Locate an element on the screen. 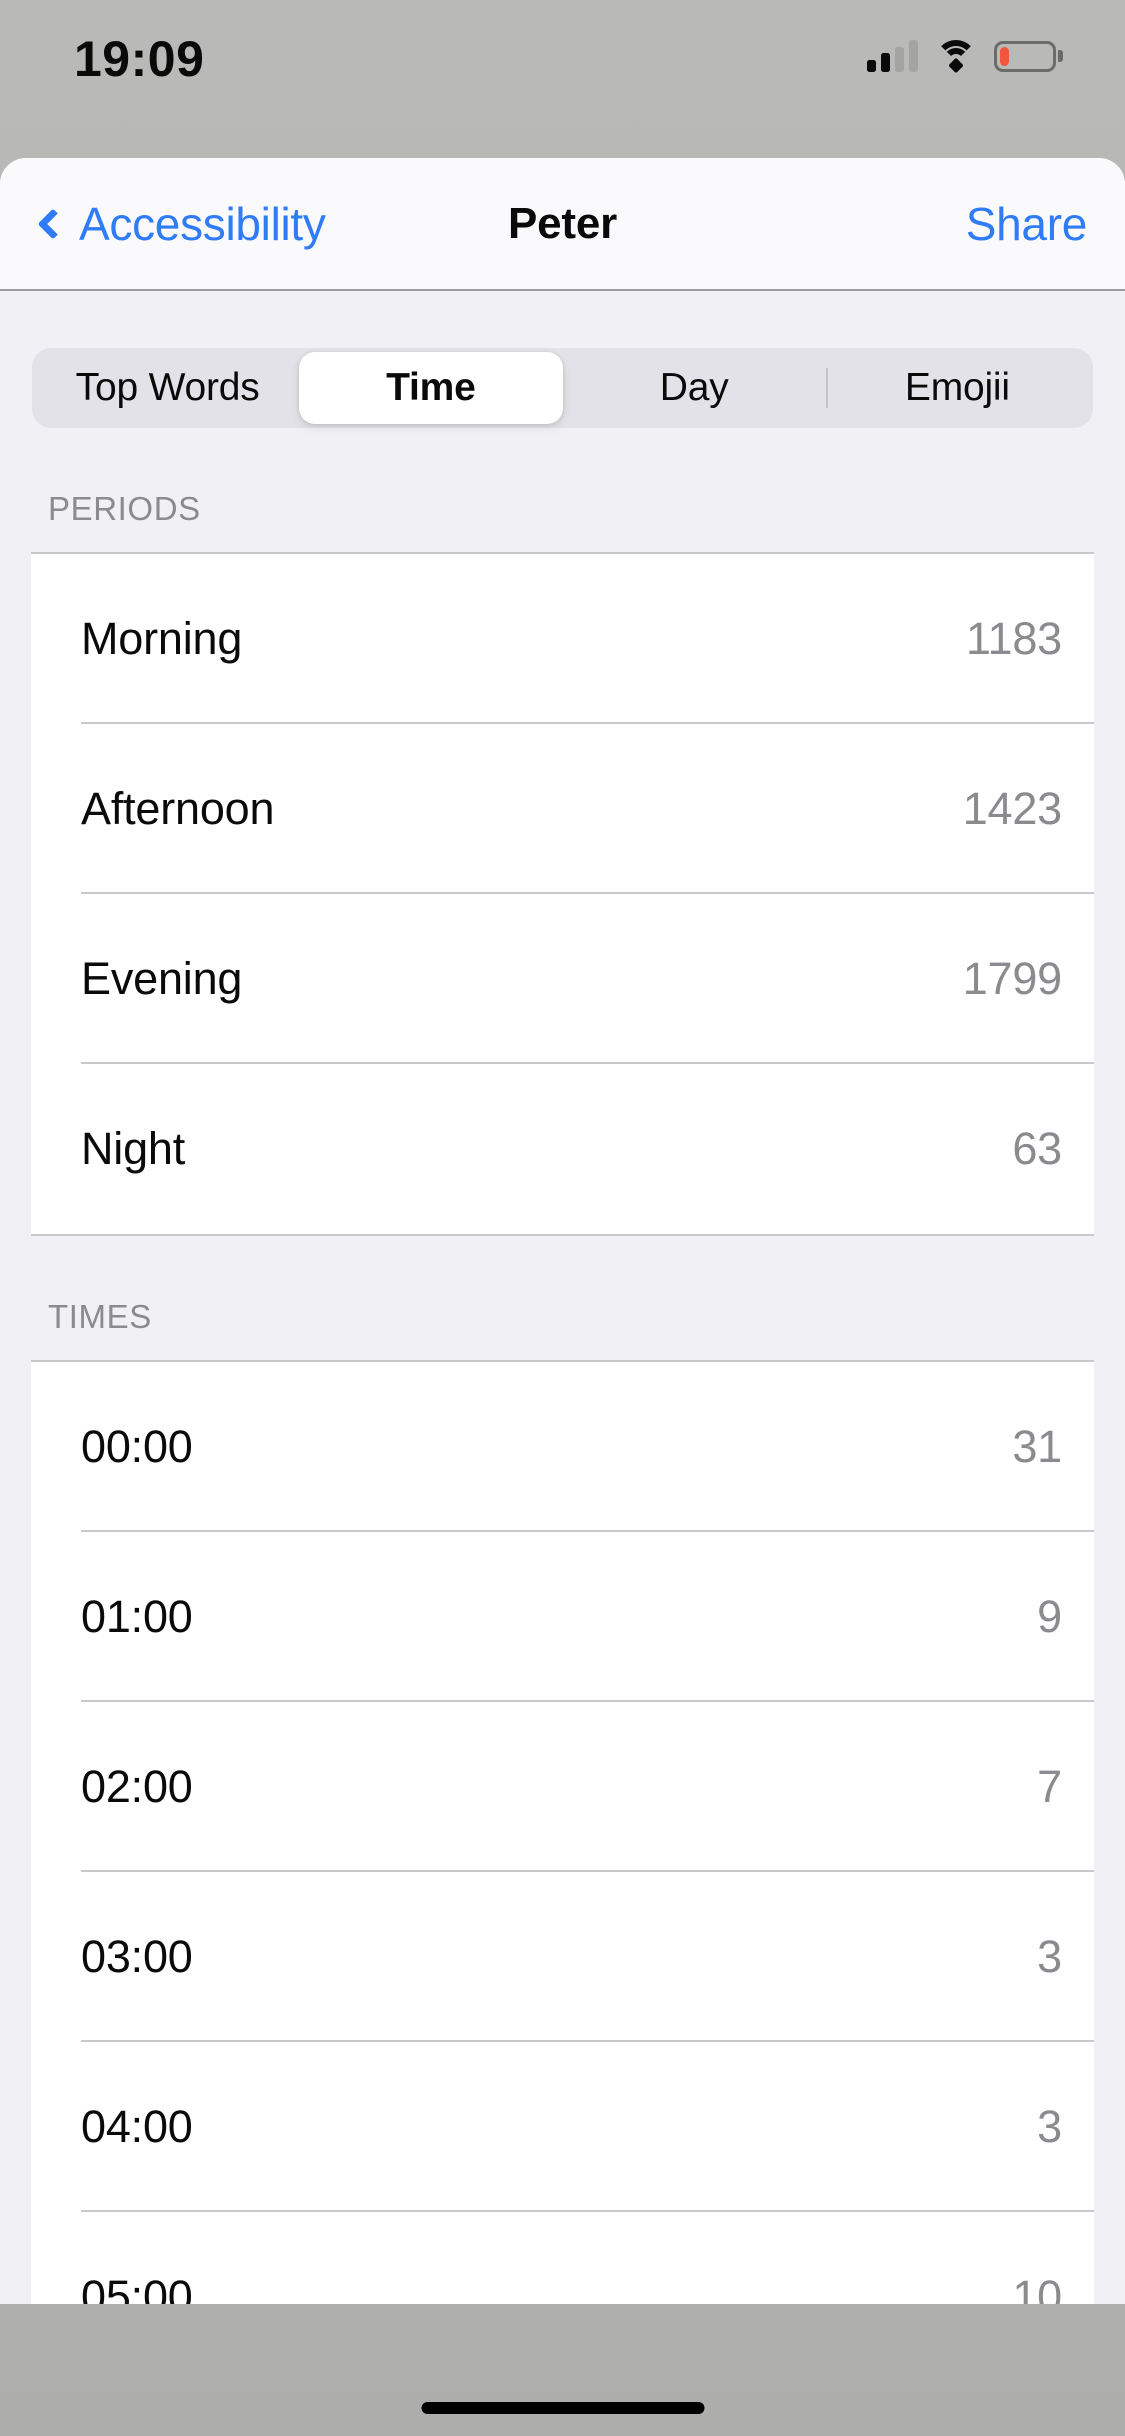  battery-low-icon is located at coordinates (1028, 56).